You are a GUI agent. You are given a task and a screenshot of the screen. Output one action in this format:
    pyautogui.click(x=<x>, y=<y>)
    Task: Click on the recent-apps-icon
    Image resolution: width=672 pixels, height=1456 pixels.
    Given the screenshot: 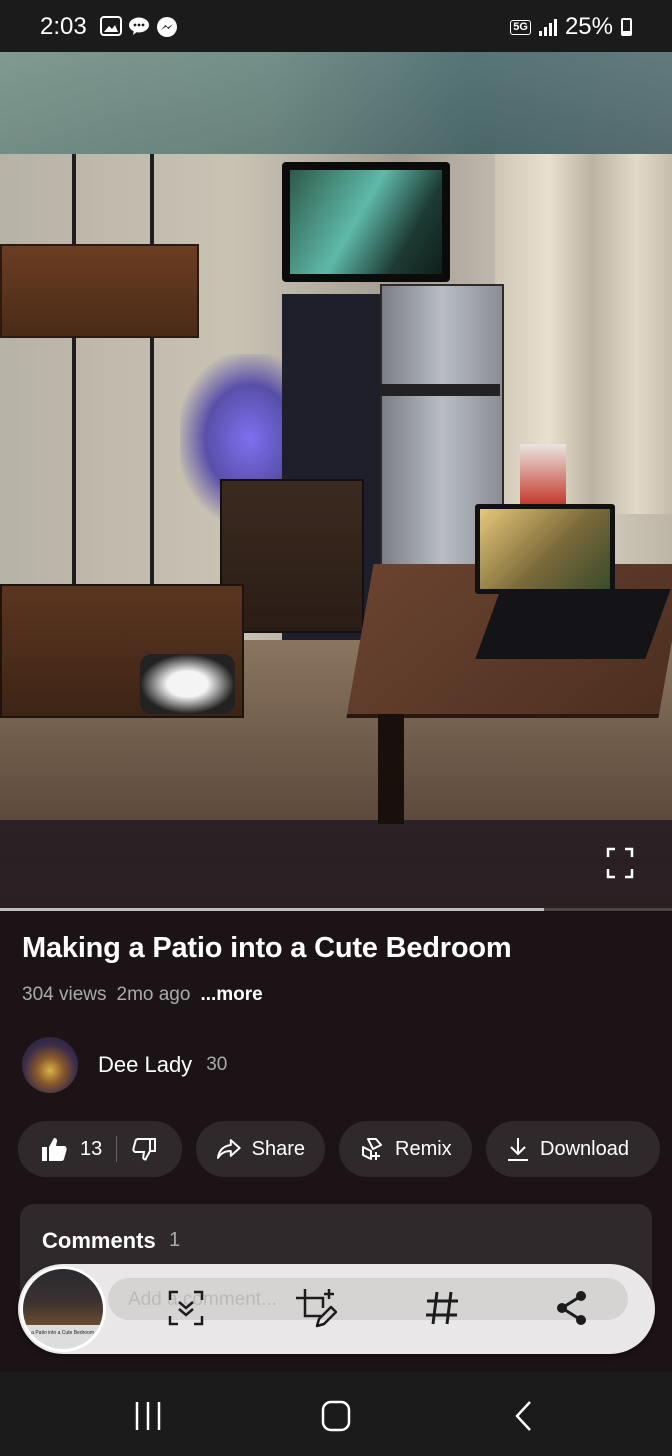 What is the action you would take?
    pyautogui.click(x=148, y=1416)
    